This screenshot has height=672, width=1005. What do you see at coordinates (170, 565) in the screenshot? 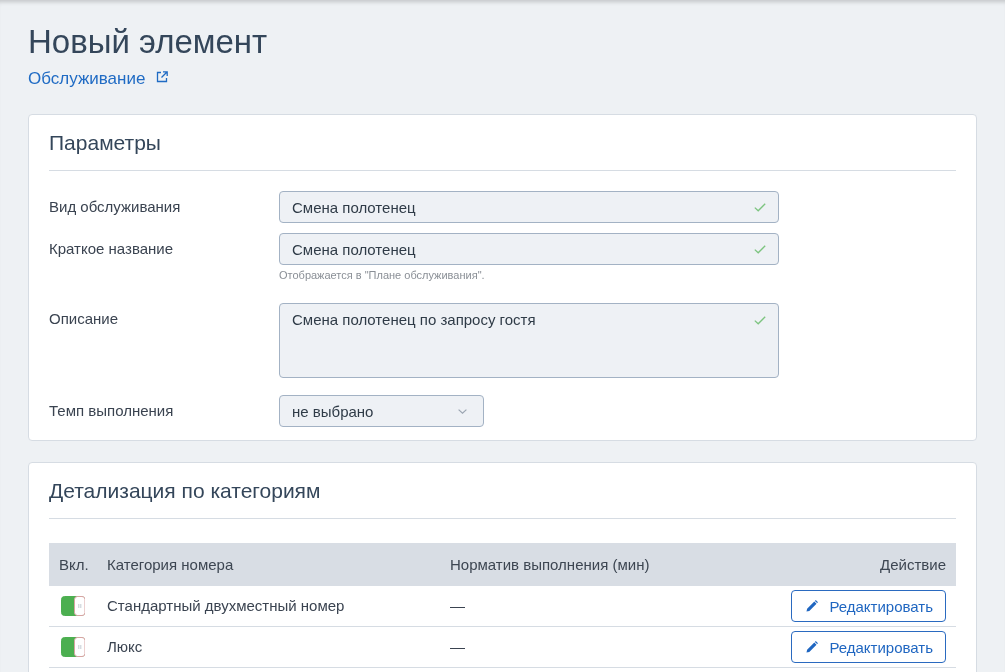
I see `column-header: Категория номера` at bounding box center [170, 565].